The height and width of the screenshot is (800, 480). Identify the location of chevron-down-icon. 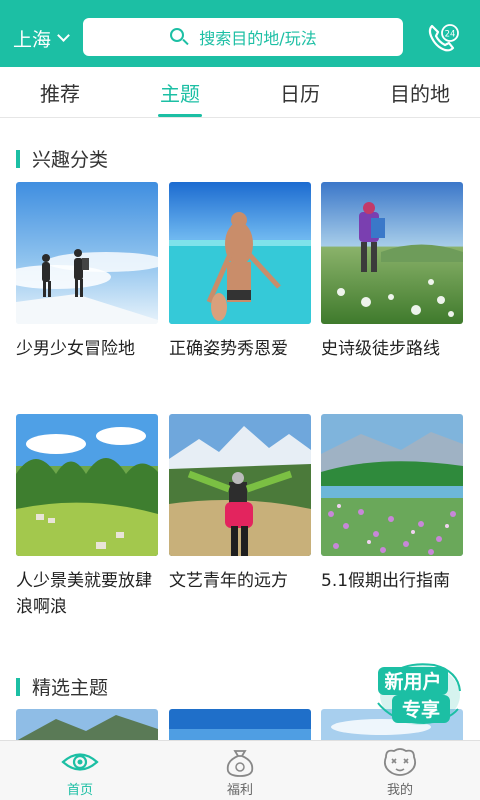
(63, 35).